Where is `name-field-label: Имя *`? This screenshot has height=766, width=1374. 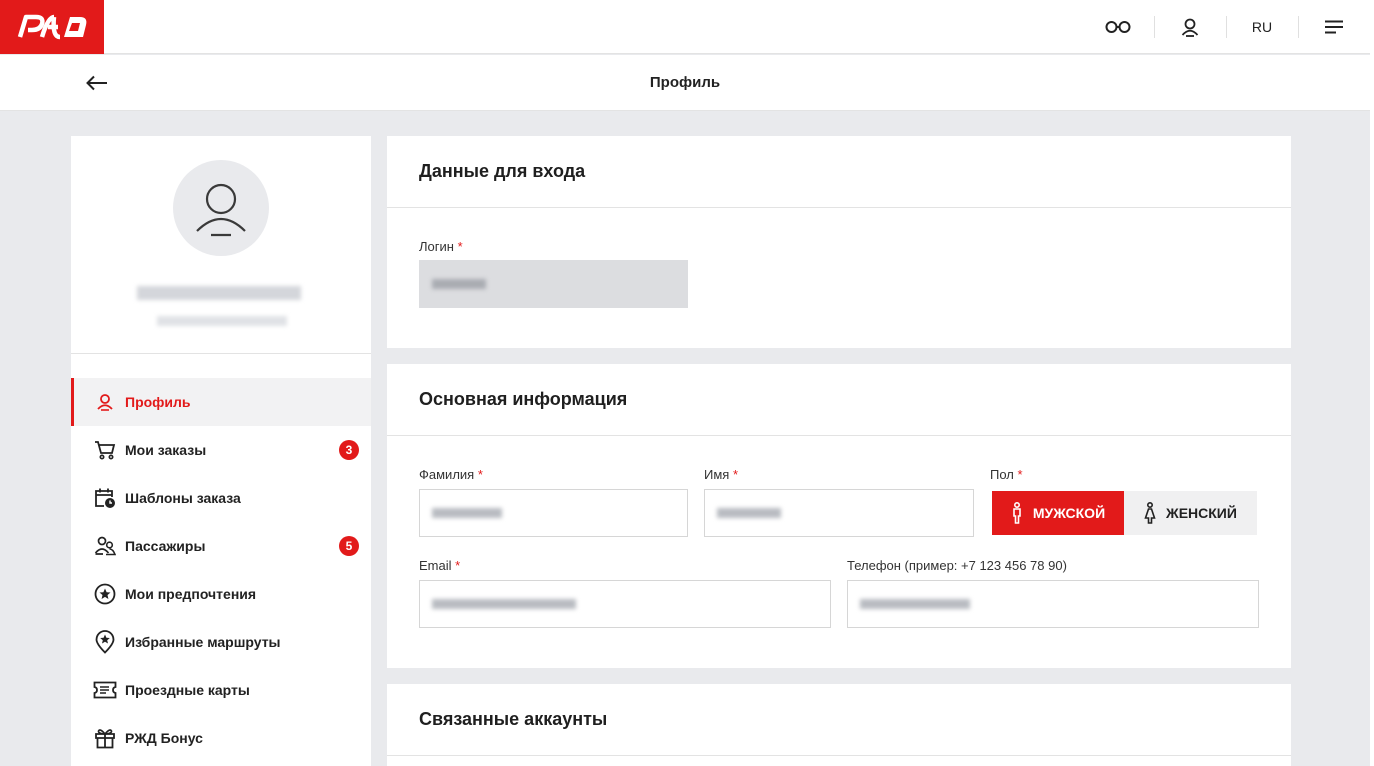 name-field-label: Имя * is located at coordinates (721, 474).